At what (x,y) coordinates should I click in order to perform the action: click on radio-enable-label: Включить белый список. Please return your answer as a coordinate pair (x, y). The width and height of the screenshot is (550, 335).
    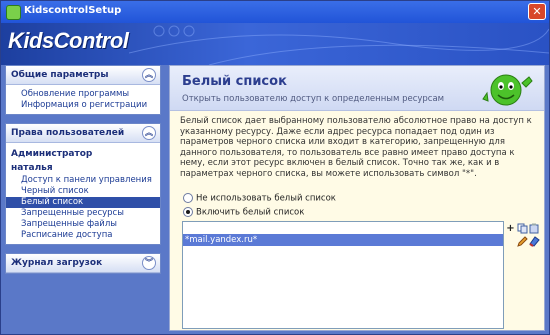
    Looking at the image, I should click on (250, 212).